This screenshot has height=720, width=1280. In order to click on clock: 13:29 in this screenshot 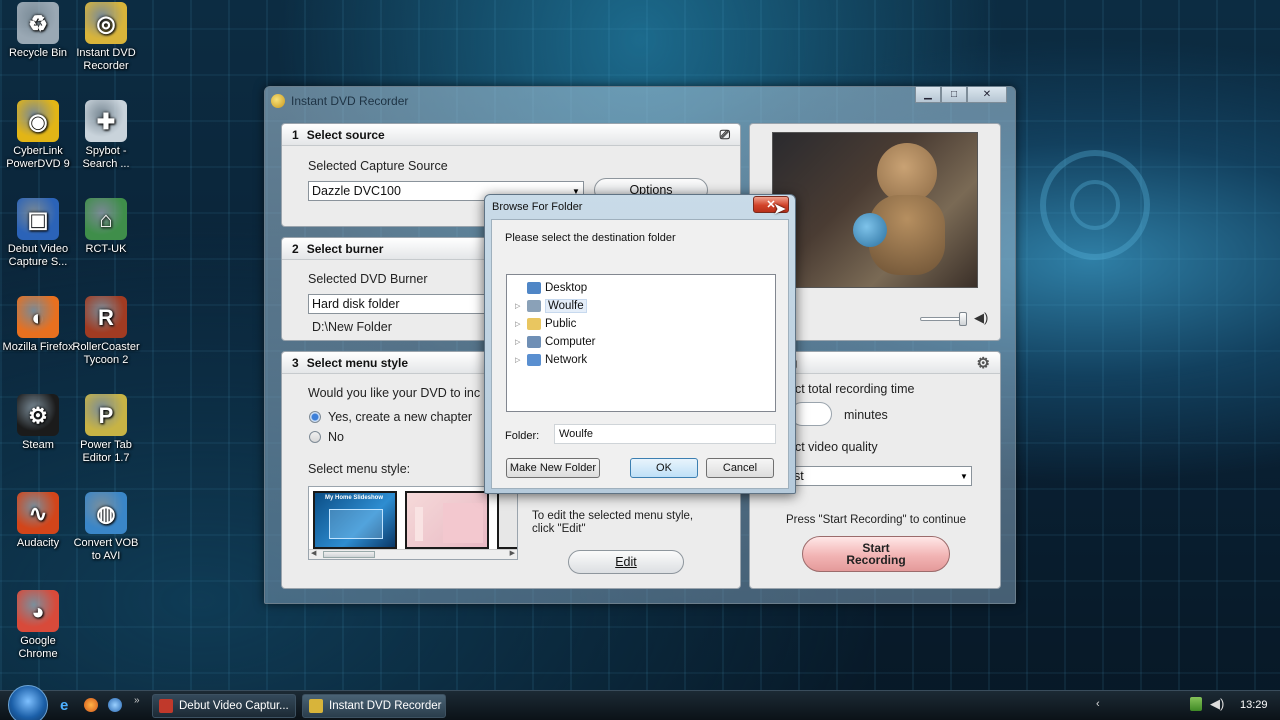, I will do `click(1254, 705)`.